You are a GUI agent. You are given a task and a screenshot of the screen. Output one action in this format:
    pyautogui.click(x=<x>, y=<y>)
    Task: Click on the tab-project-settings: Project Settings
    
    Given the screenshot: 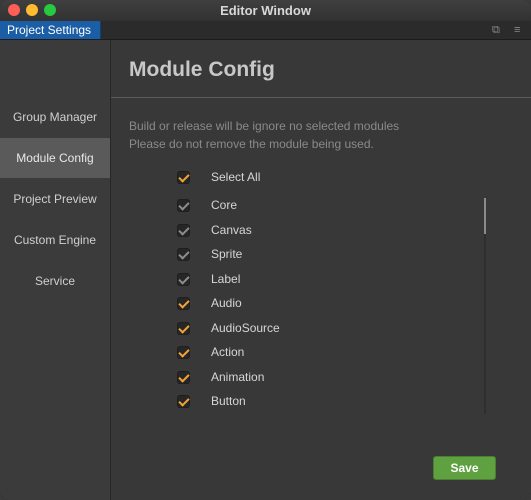 What is the action you would take?
    pyautogui.click(x=50, y=30)
    